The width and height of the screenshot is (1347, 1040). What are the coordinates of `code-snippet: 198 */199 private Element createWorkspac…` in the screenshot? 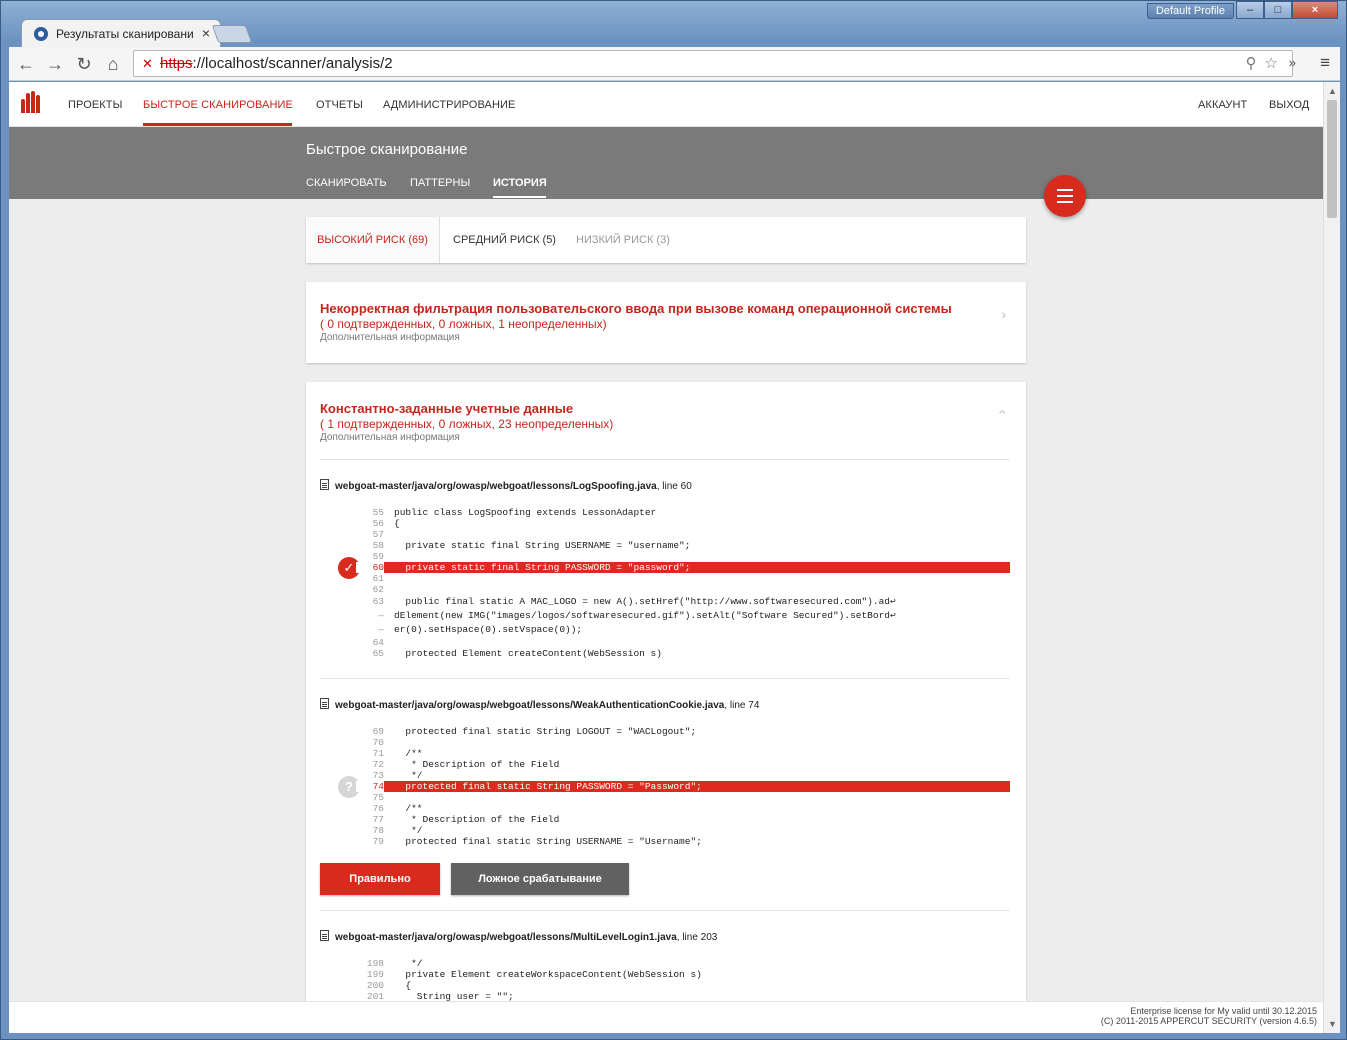 It's located at (683, 980).